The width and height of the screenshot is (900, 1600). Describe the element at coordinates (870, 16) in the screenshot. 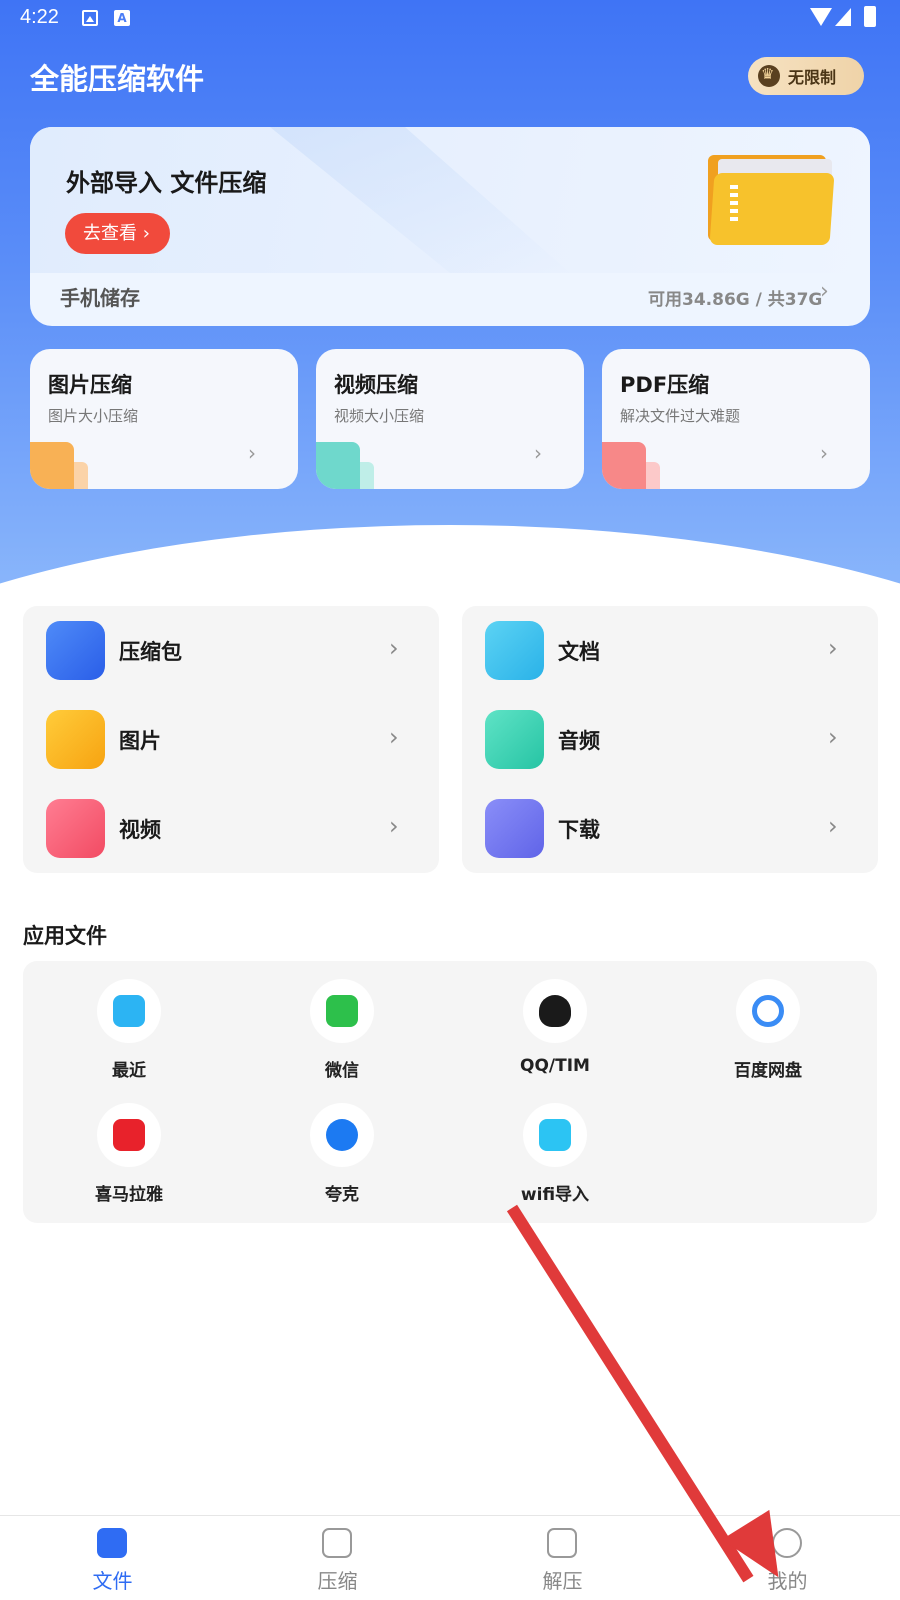

I see `battery-icon` at that location.